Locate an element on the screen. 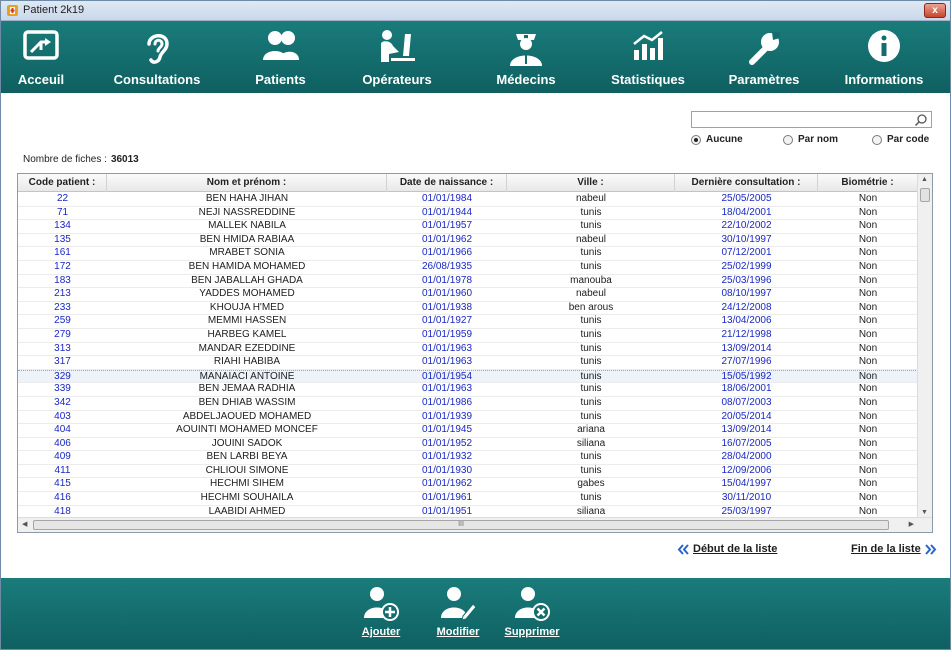 This screenshot has height=650, width=951. radio-par-code: Par code is located at coordinates (900, 139).